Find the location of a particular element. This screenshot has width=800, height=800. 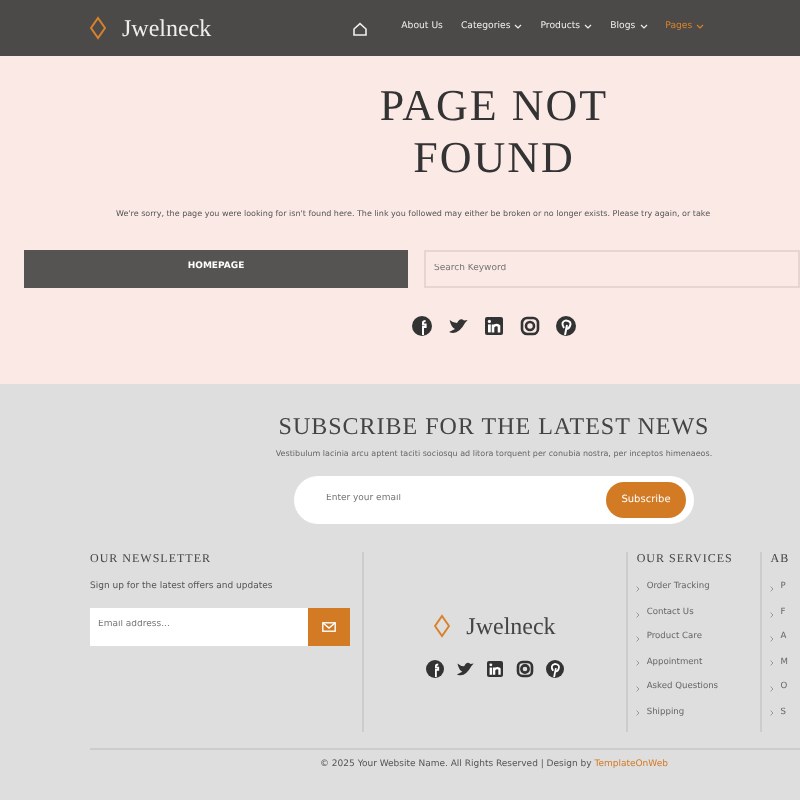

envelope-icon is located at coordinates (329, 627).